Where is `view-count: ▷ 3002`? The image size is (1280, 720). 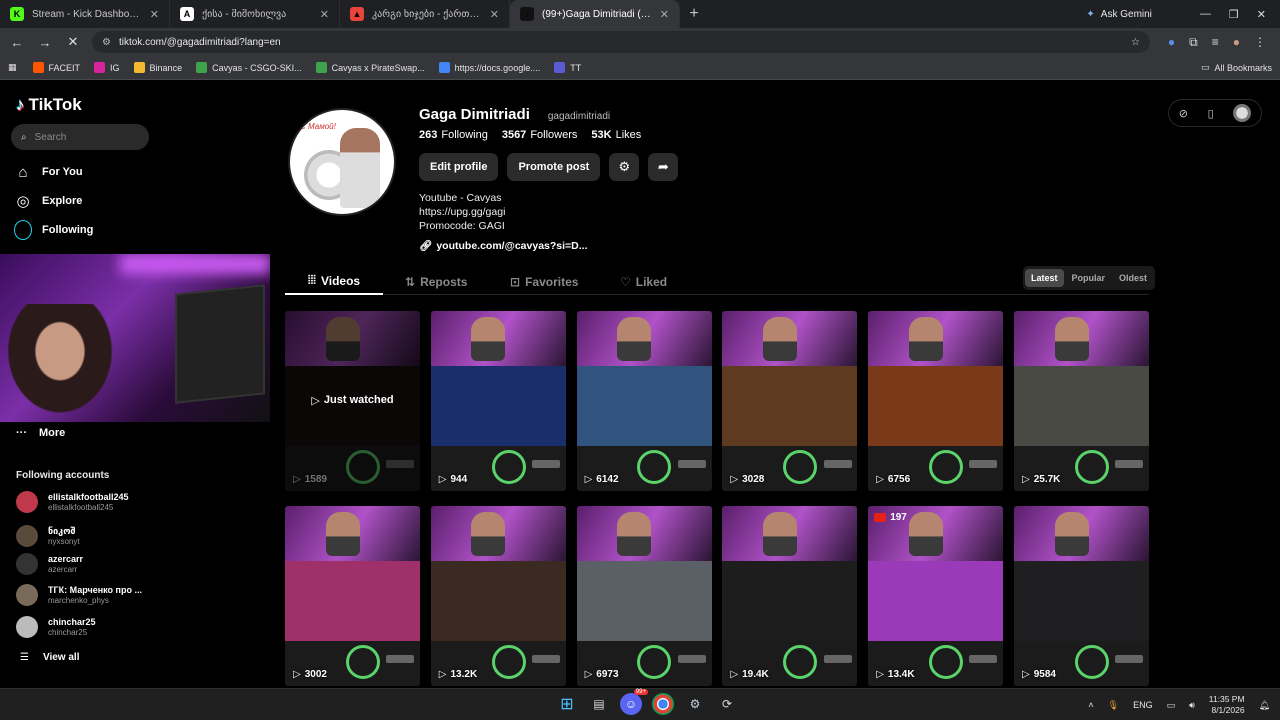 view-count: ▷ 3002 is located at coordinates (310, 674).